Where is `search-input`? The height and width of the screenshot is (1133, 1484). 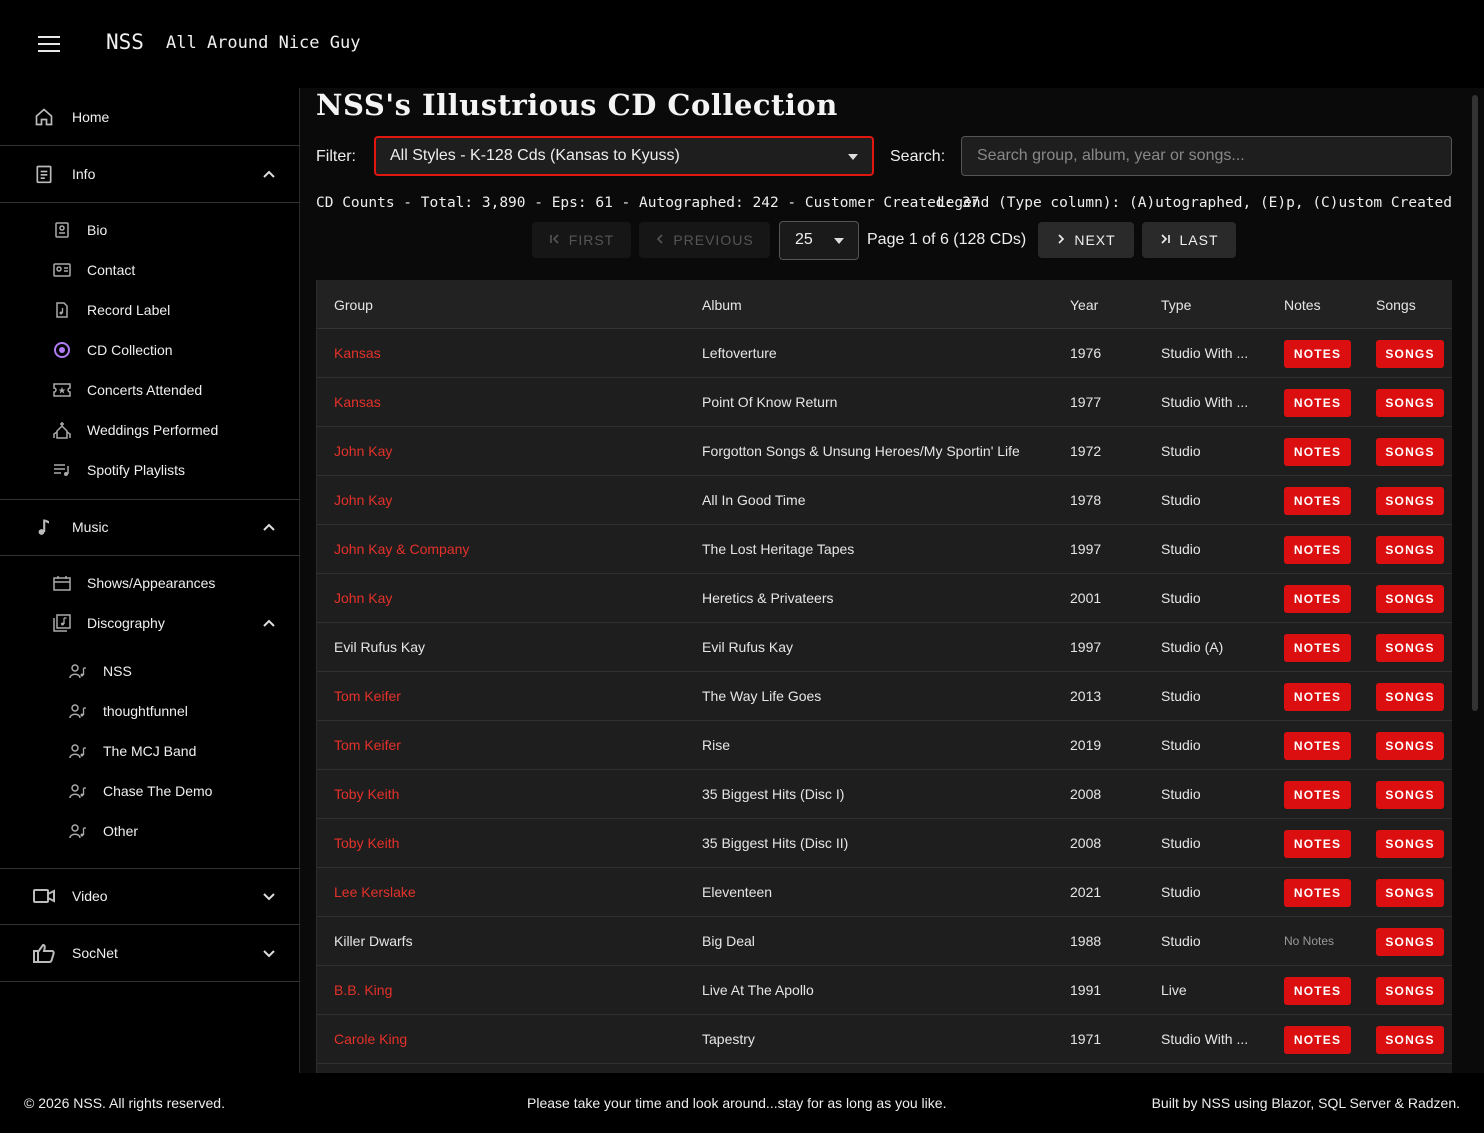
search-input is located at coordinates (1206, 156).